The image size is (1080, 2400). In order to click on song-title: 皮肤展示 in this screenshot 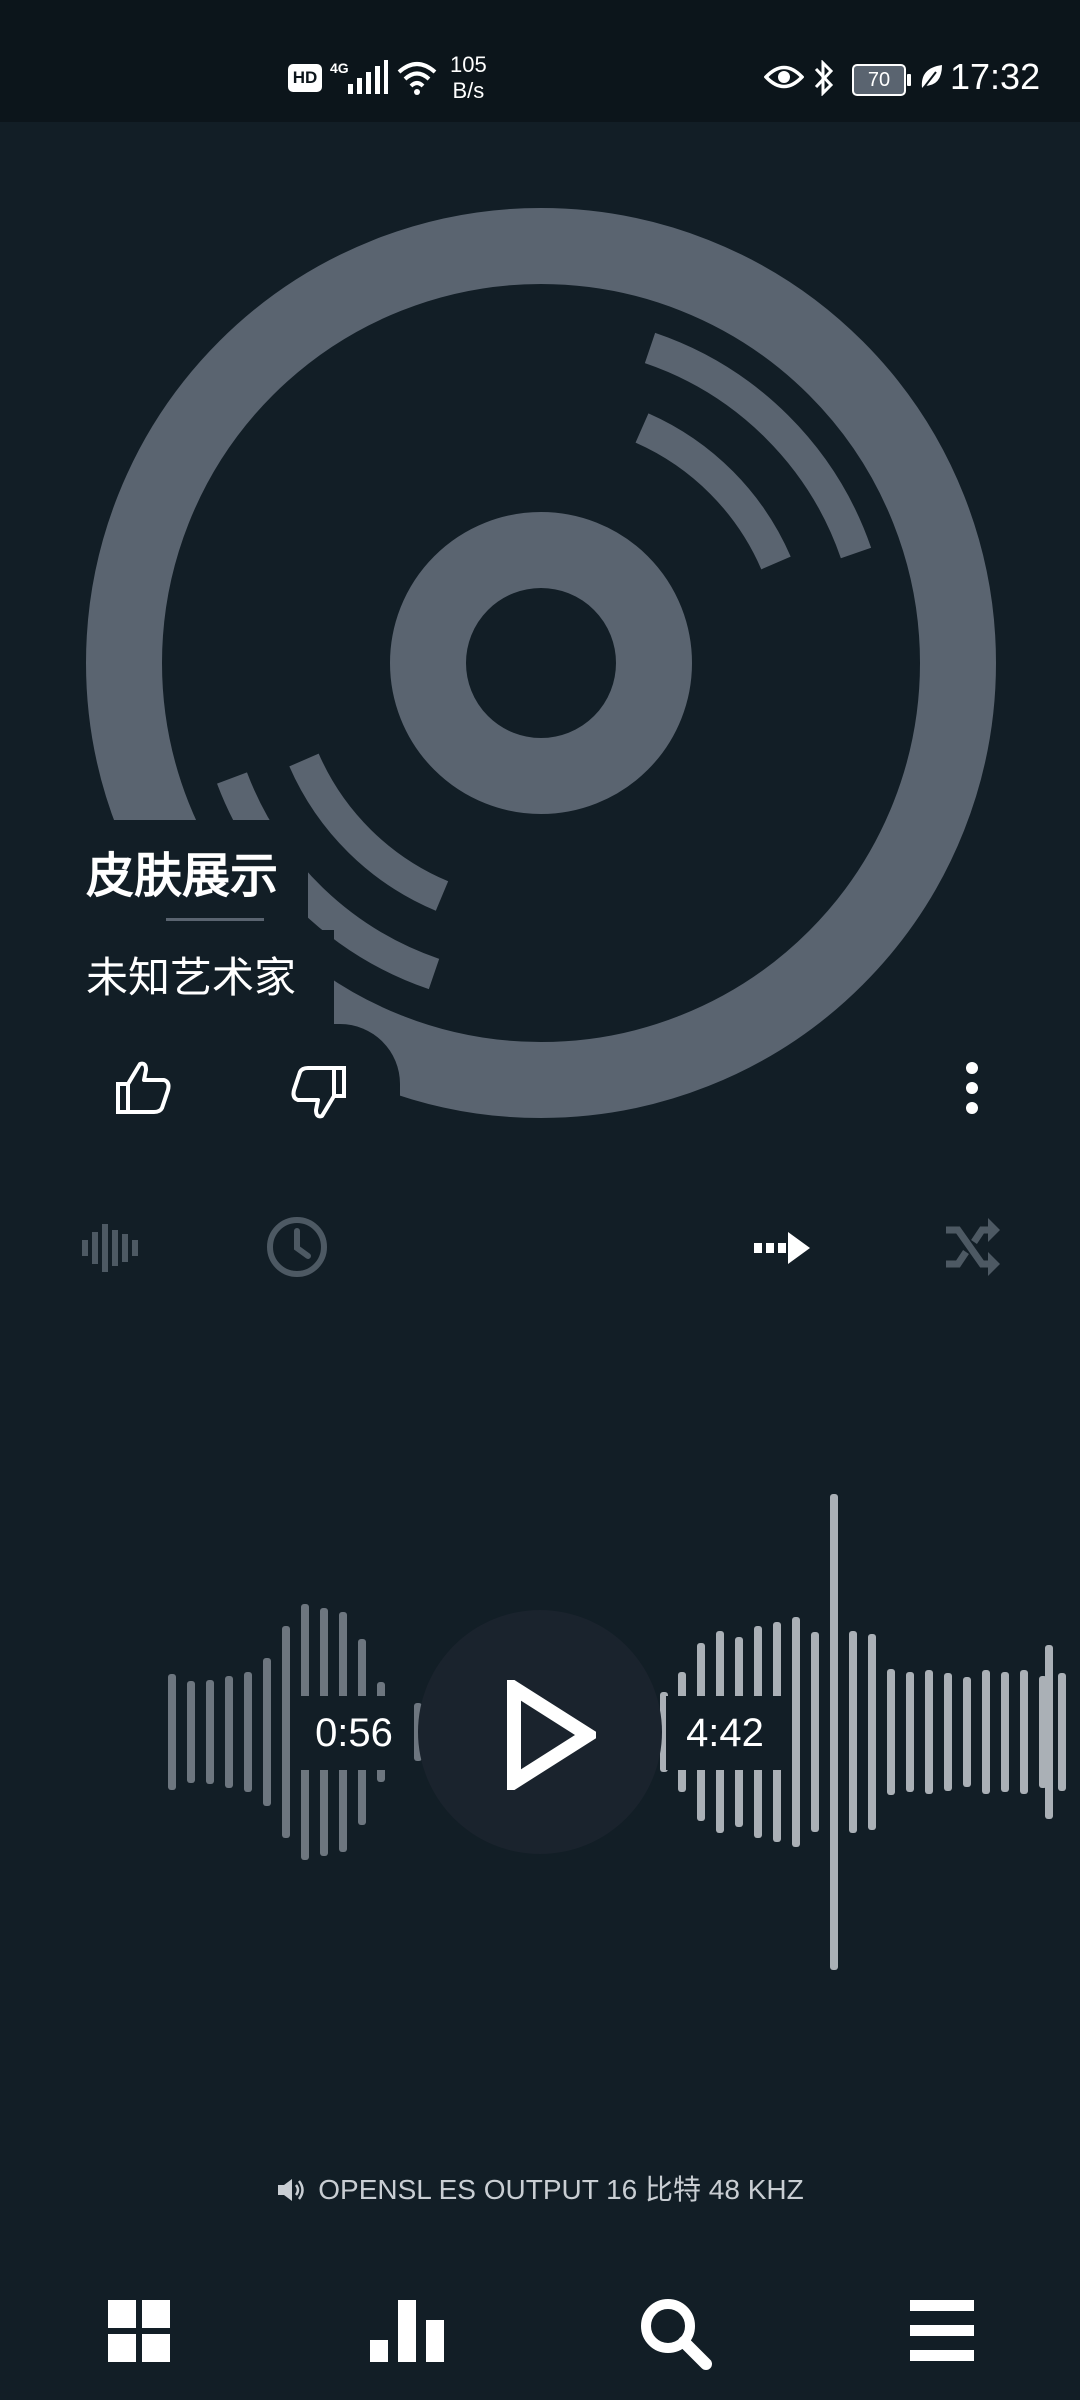, I will do `click(182, 871)`.